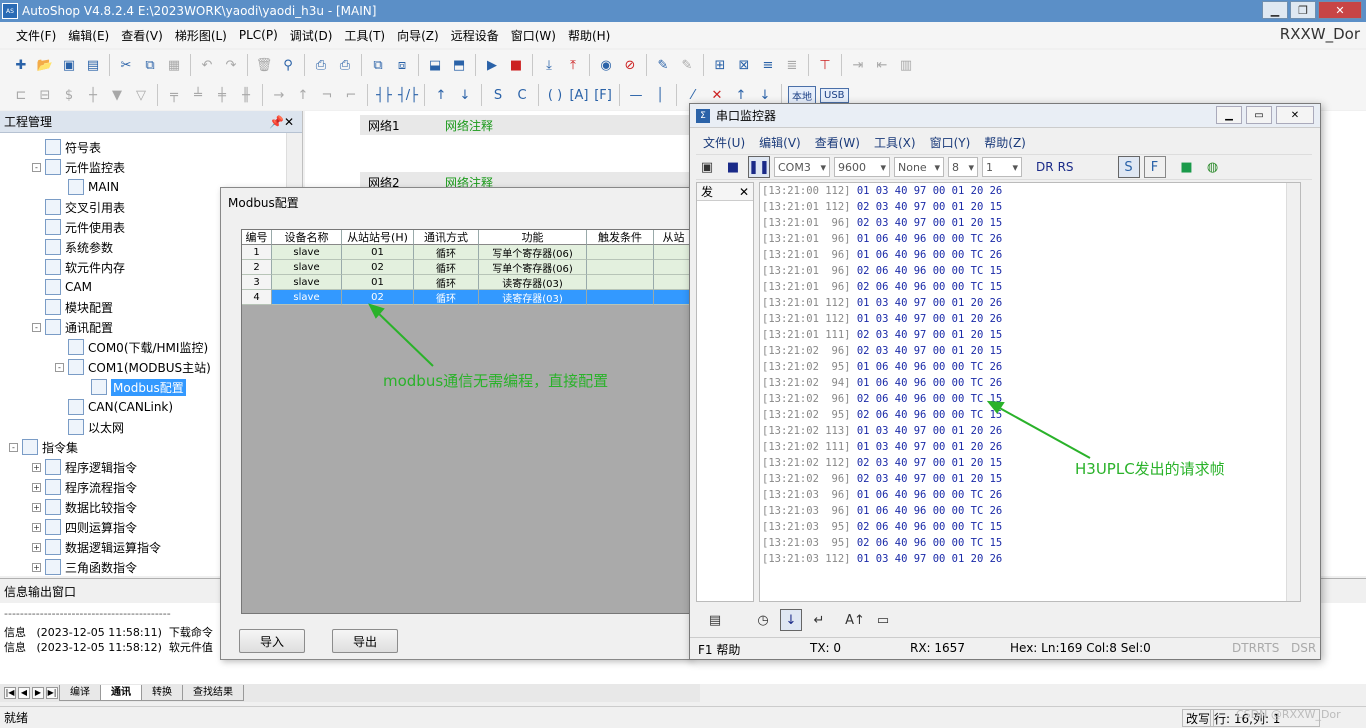 The image size is (1366, 728). I want to click on port-select: COM3 ▾, so click(802, 167).